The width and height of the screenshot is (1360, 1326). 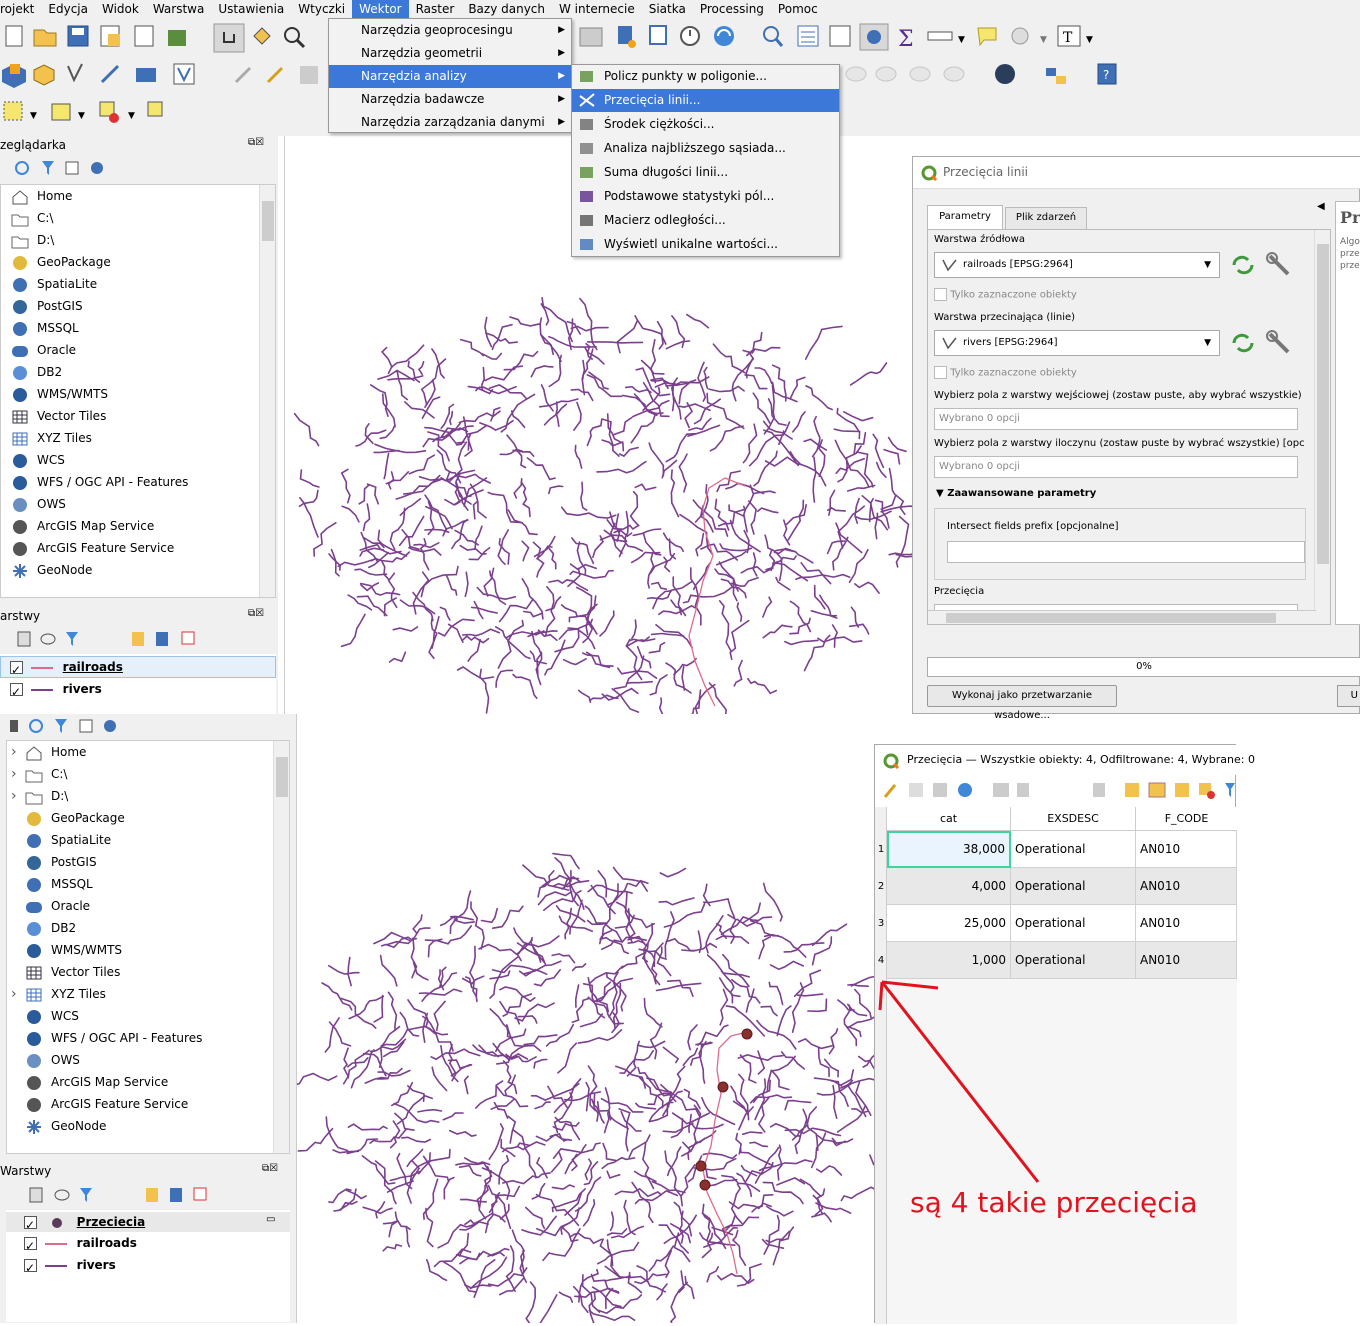 What do you see at coordinates (1322, 420) in the screenshot?
I see `parameters-scrollbar` at bounding box center [1322, 420].